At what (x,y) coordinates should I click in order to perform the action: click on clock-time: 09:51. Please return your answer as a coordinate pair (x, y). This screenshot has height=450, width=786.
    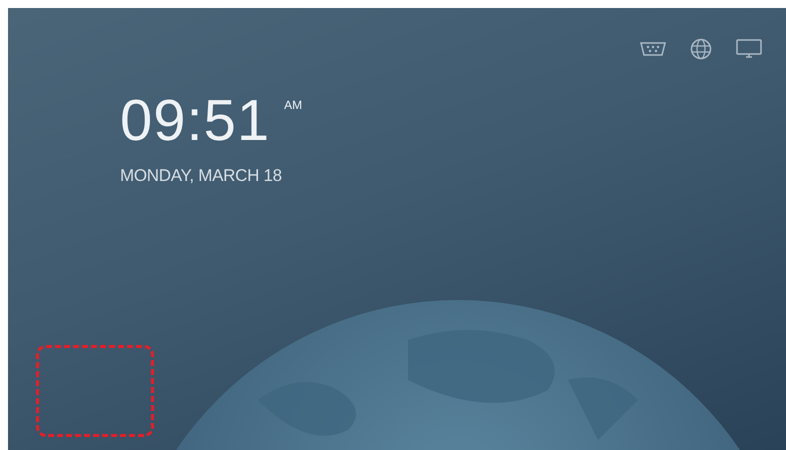
    Looking at the image, I should click on (195, 121).